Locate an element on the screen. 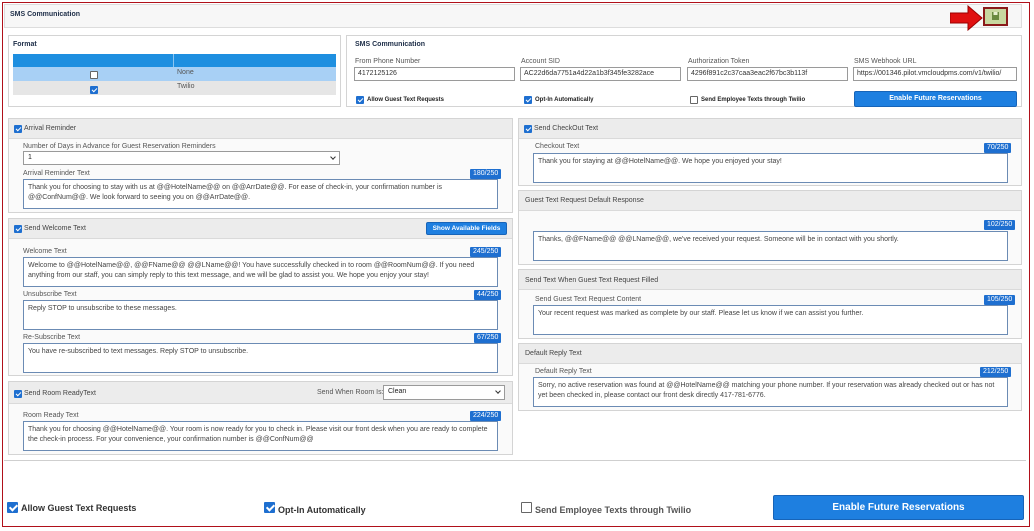 Image resolution: width=1034 pixels, height=531 pixels. save-icon is located at coordinates (995, 16).